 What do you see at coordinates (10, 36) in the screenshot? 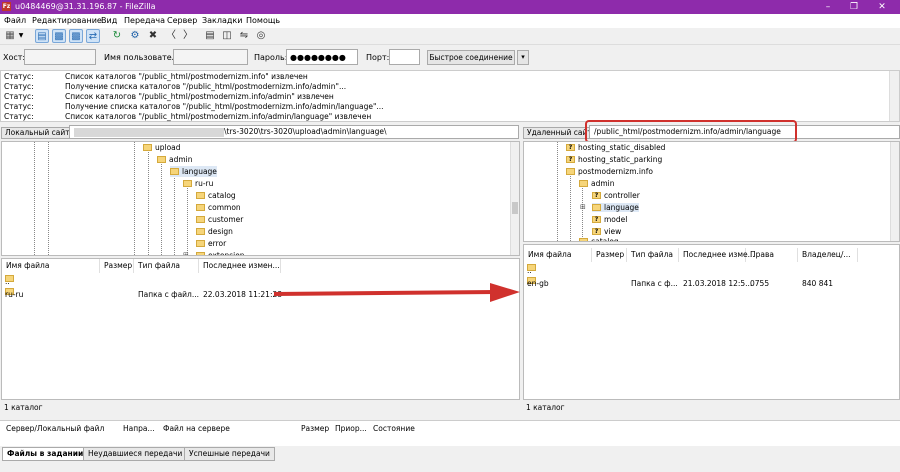
I see `site-manager-icon: ▦` at bounding box center [10, 36].